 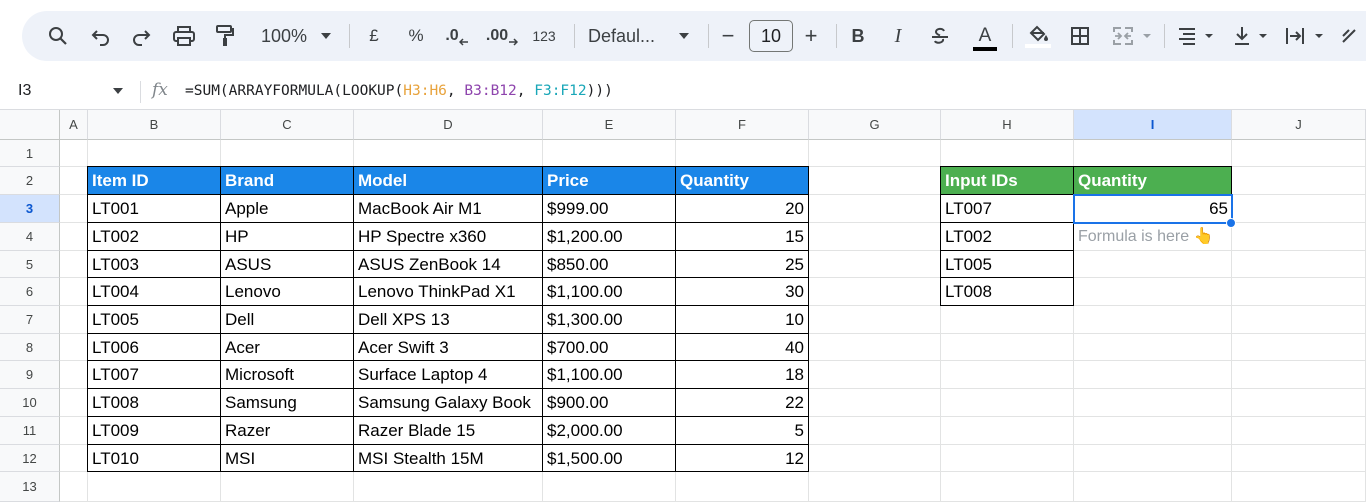 I want to click on row-header-8: 8, so click(x=30, y=347).